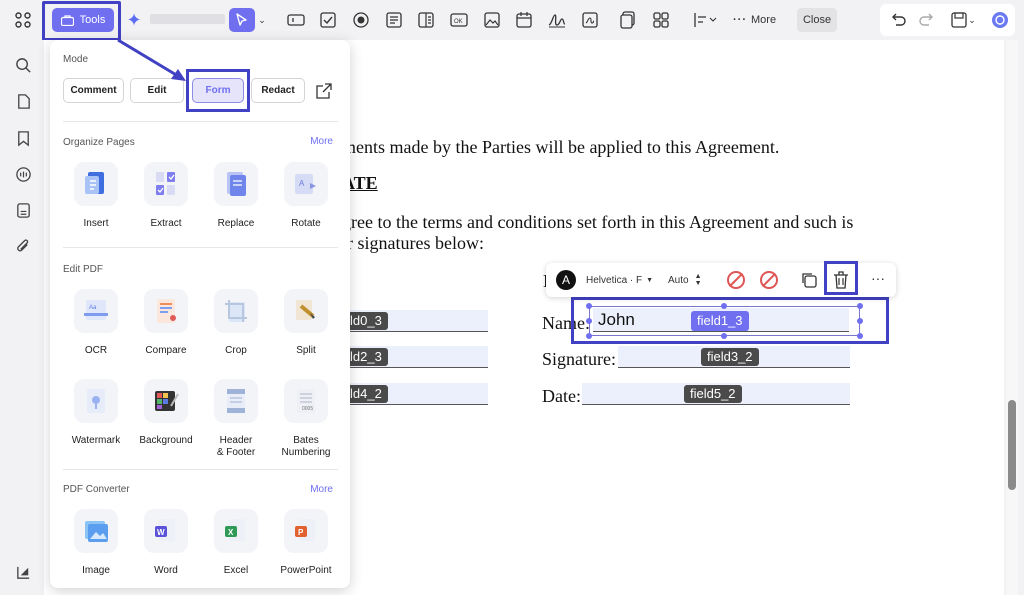 This screenshot has height=595, width=1024. I want to click on redo-icon, so click(927, 20).